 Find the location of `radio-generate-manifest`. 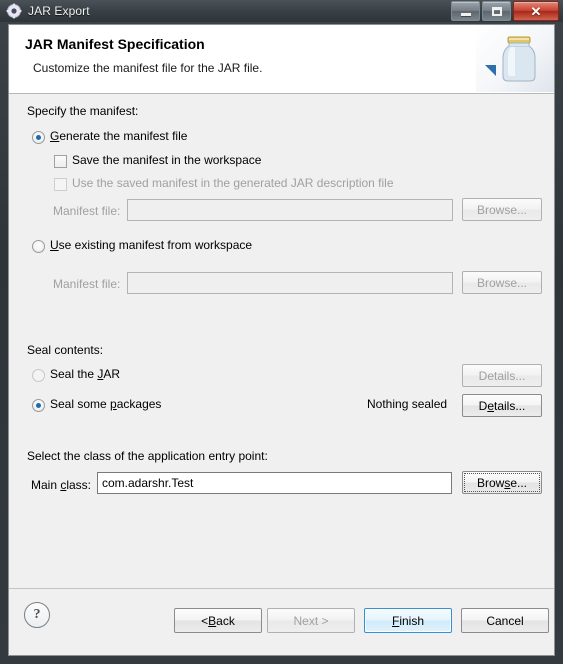

radio-generate-manifest is located at coordinates (38, 137).